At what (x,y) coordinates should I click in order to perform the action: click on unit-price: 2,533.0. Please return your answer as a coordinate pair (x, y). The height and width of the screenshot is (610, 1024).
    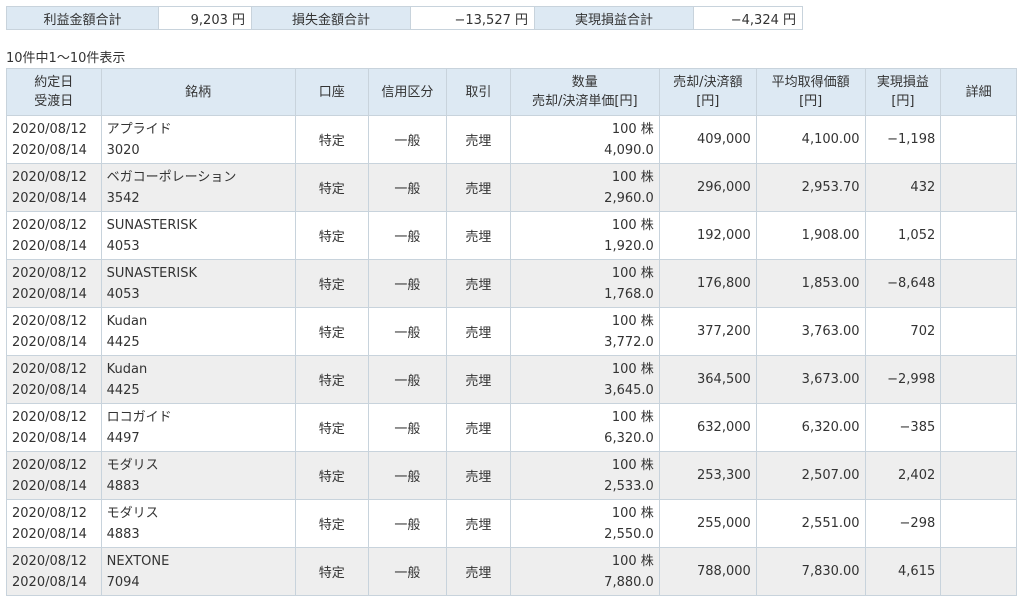
    Looking at the image, I should click on (629, 486).